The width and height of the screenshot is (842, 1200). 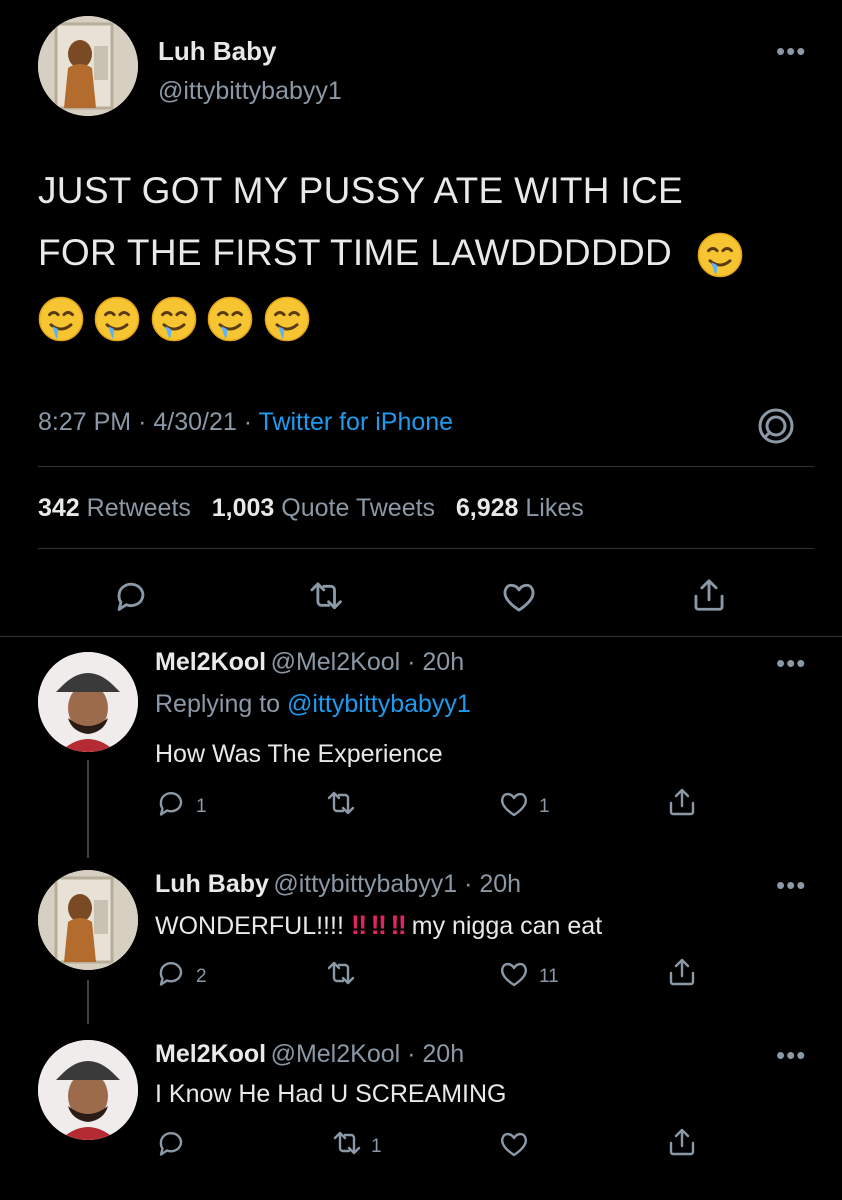 I want to click on author-handle: @ittybittybabyy1, so click(x=250, y=91).